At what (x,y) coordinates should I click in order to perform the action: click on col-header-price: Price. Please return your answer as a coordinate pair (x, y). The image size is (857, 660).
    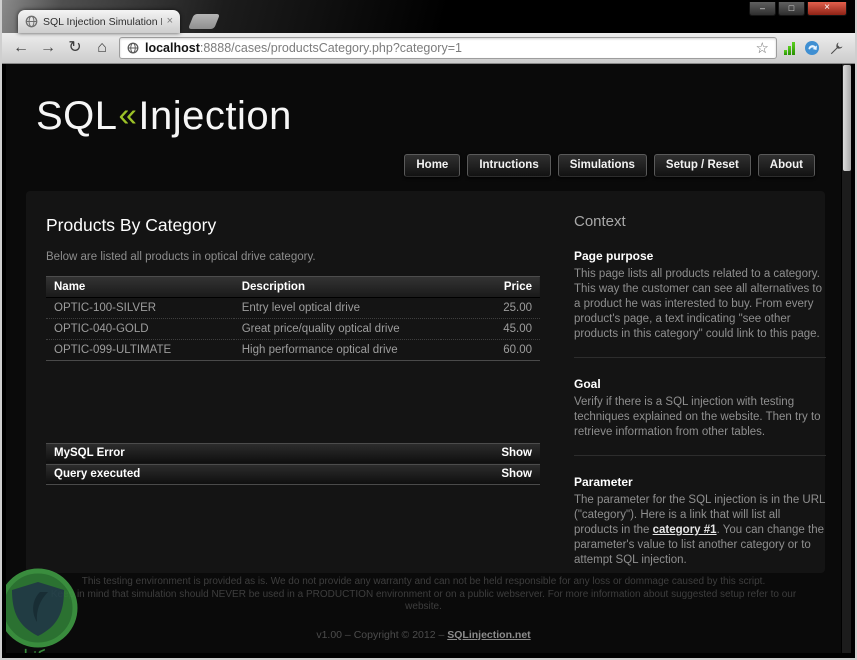
    Looking at the image, I should click on (490, 287).